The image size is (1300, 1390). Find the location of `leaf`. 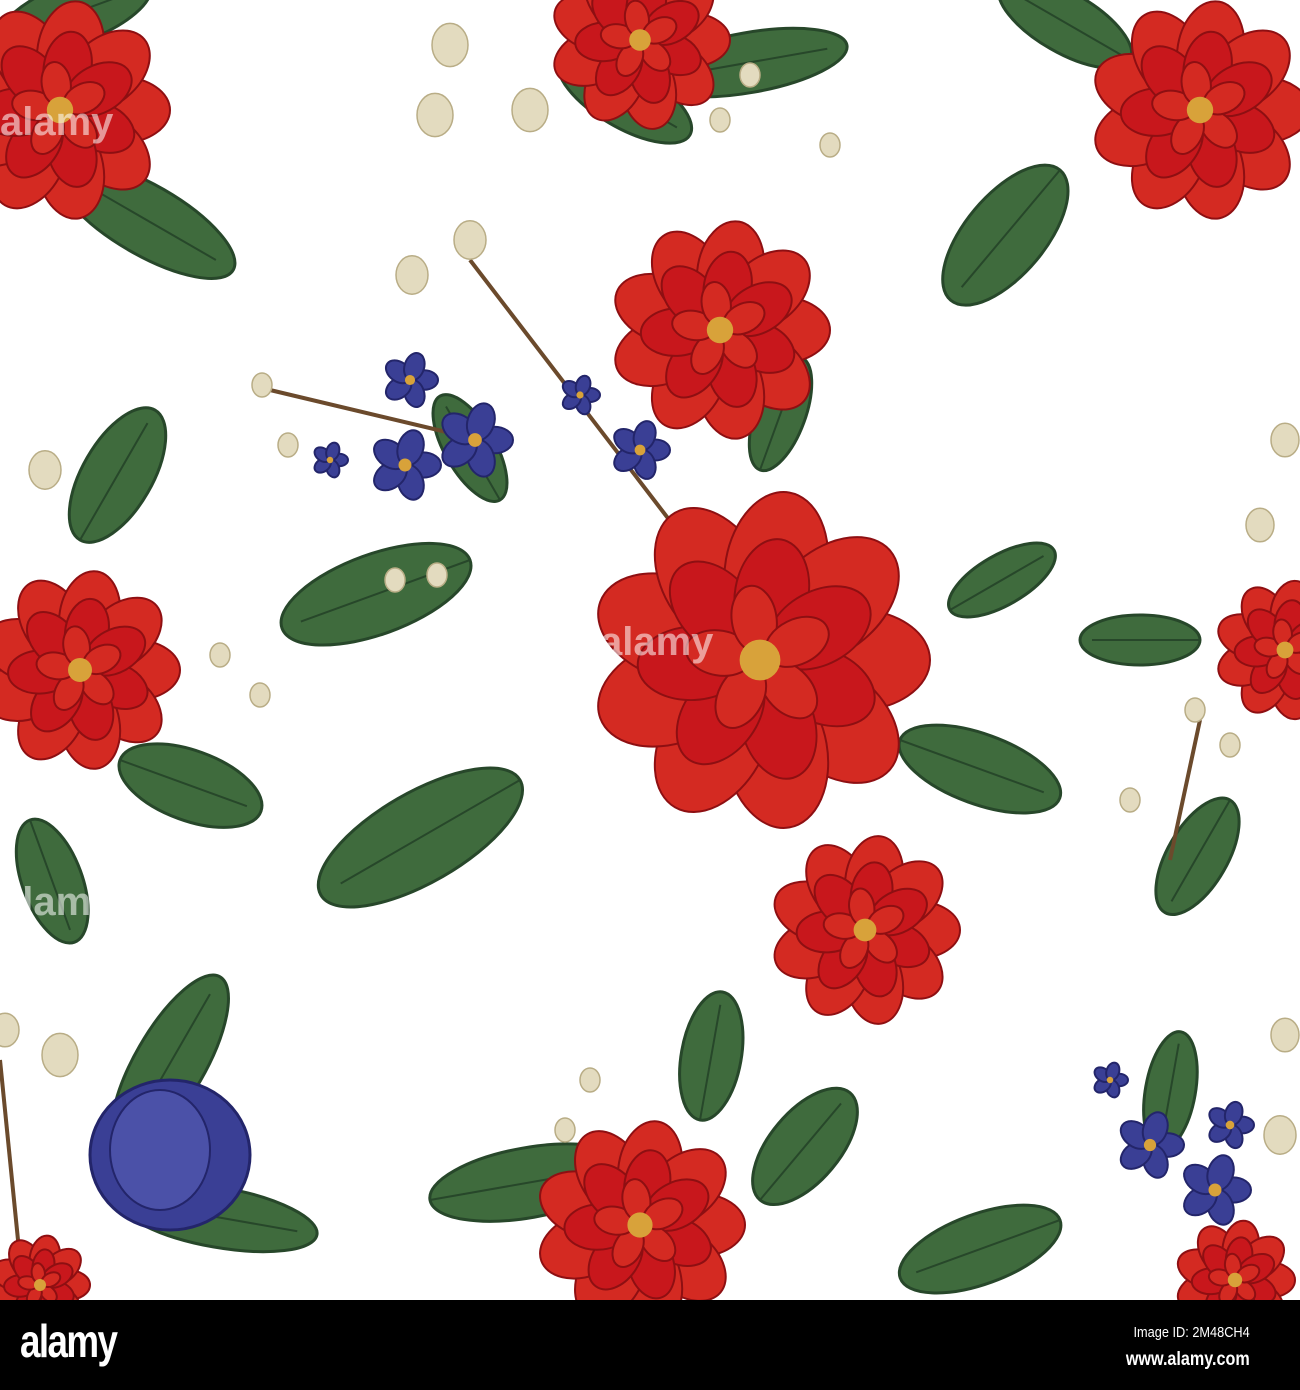

leaf is located at coordinates (980, 1249).